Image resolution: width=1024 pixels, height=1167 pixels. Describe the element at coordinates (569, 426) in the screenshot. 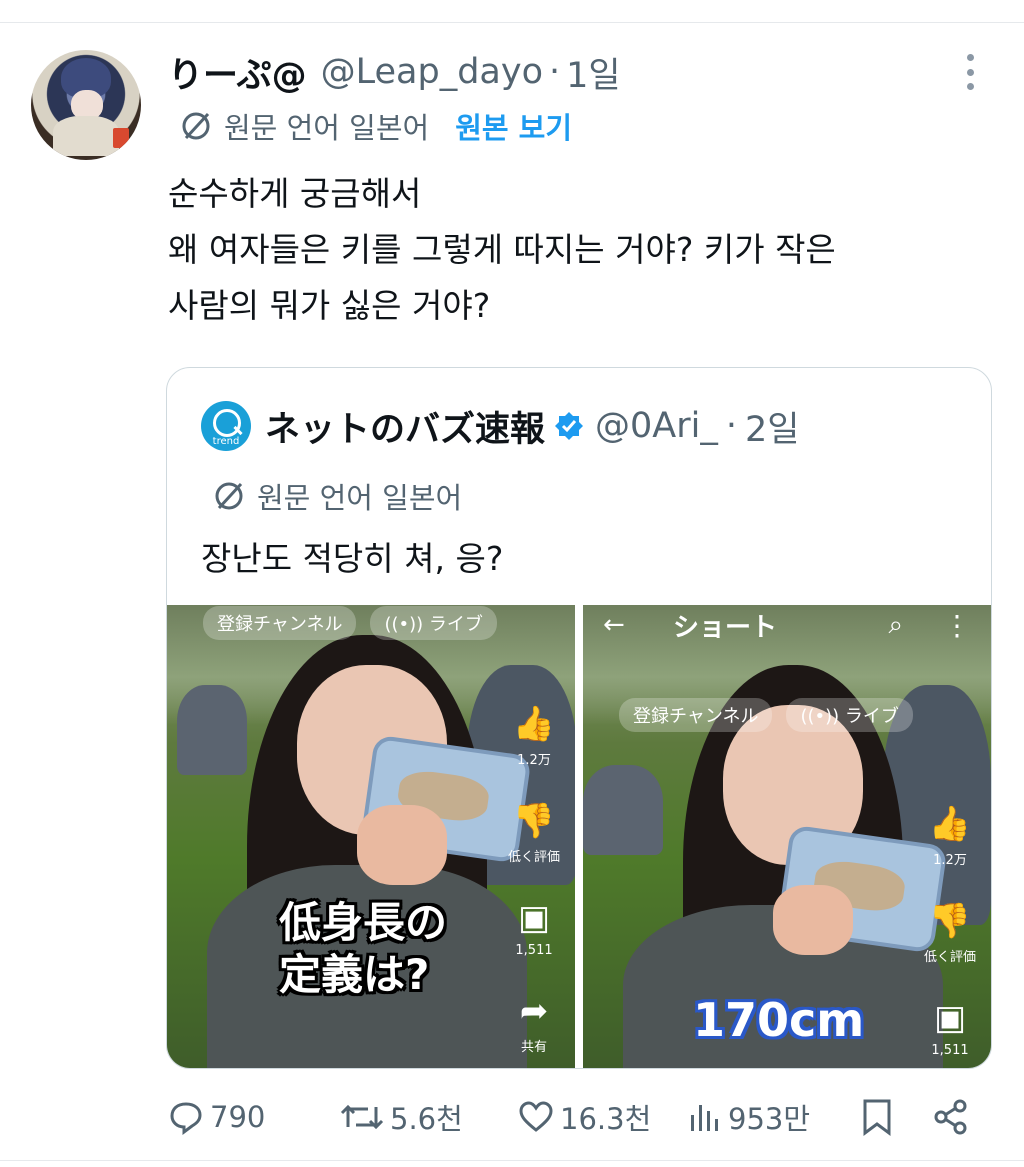

I see `verified-badge-icon` at that location.